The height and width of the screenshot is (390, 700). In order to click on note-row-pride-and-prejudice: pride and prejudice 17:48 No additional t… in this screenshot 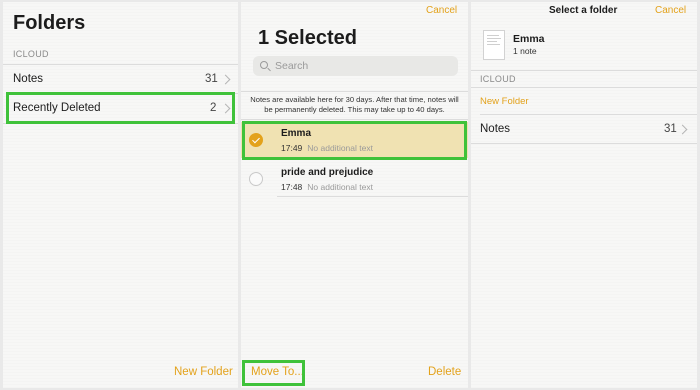, I will do `click(354, 179)`.